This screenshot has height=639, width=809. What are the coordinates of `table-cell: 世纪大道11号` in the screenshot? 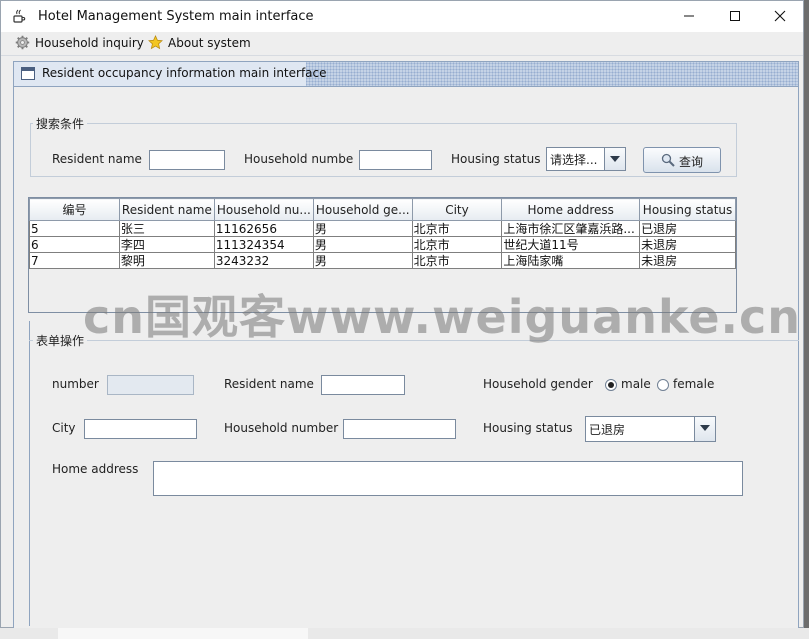 It's located at (571, 244).